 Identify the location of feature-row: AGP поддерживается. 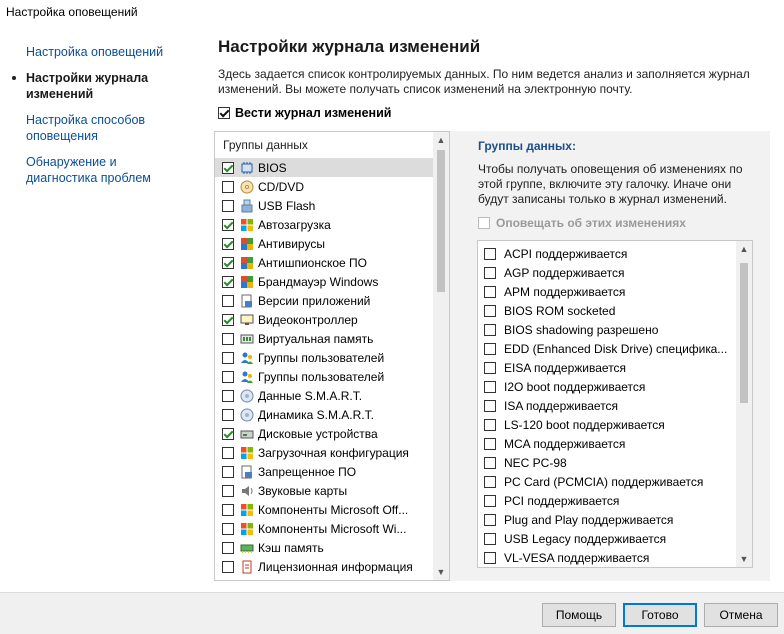
(607, 272).